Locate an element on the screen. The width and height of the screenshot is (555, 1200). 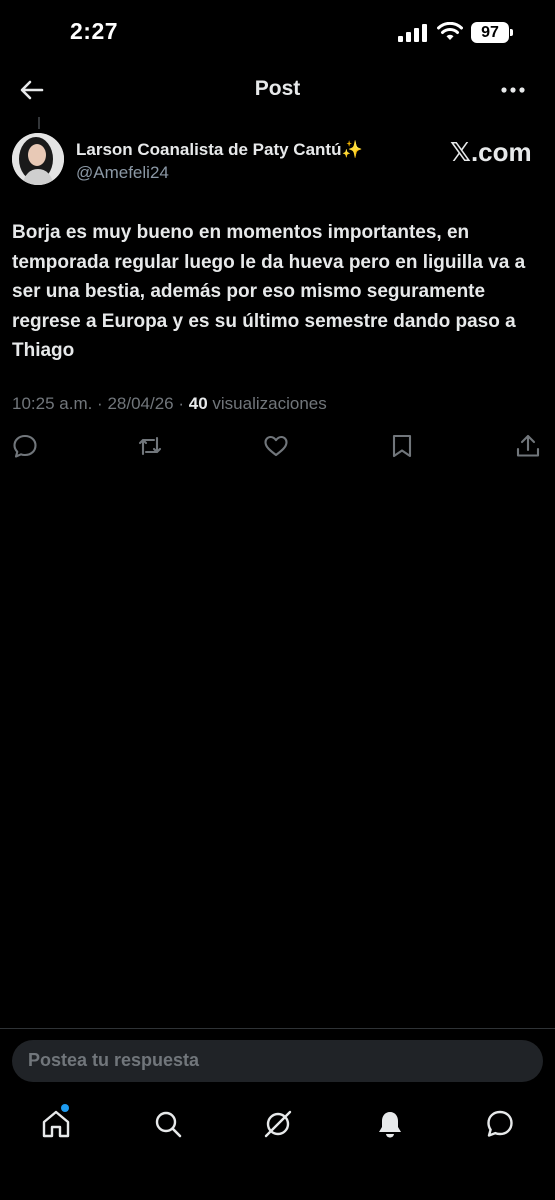
notification-dot is located at coordinates (65, 1108).